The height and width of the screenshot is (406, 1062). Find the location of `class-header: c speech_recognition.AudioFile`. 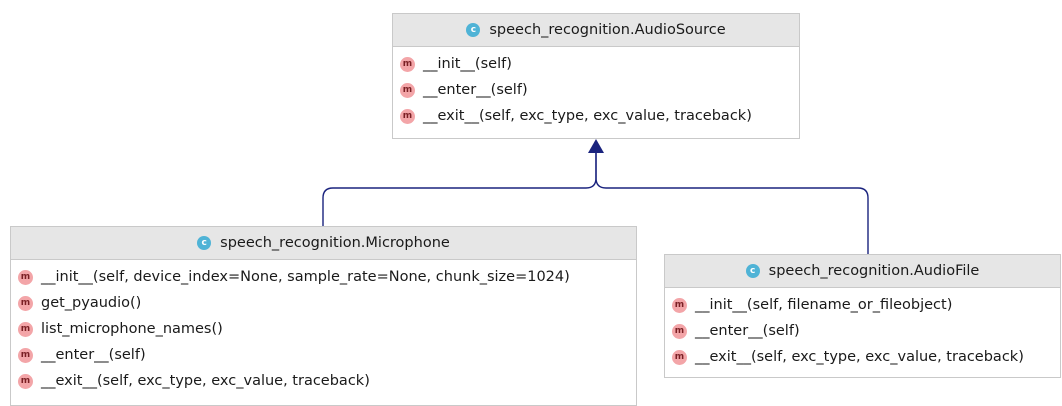

class-header: c speech_recognition.AudioFile is located at coordinates (862, 271).